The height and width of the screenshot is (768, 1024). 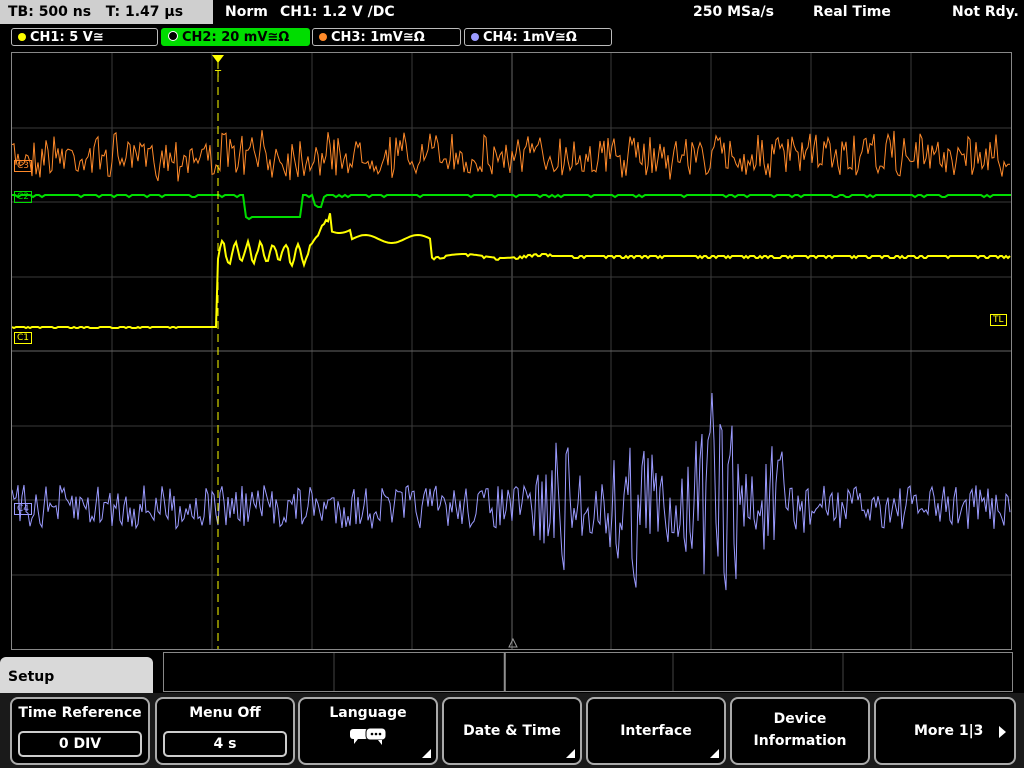 I want to click on date-time-button: Date & Time, so click(x=512, y=731).